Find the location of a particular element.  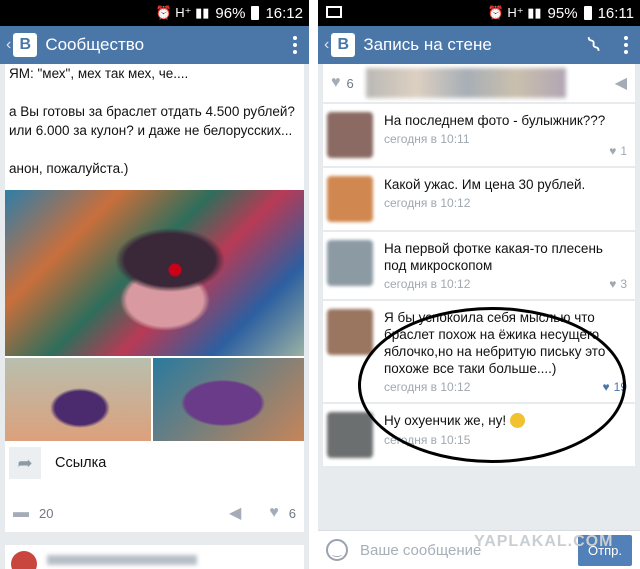

status-bar: ⏰ H⁺ ▮▮ 96% 16:12 is located at coordinates (154, 13).